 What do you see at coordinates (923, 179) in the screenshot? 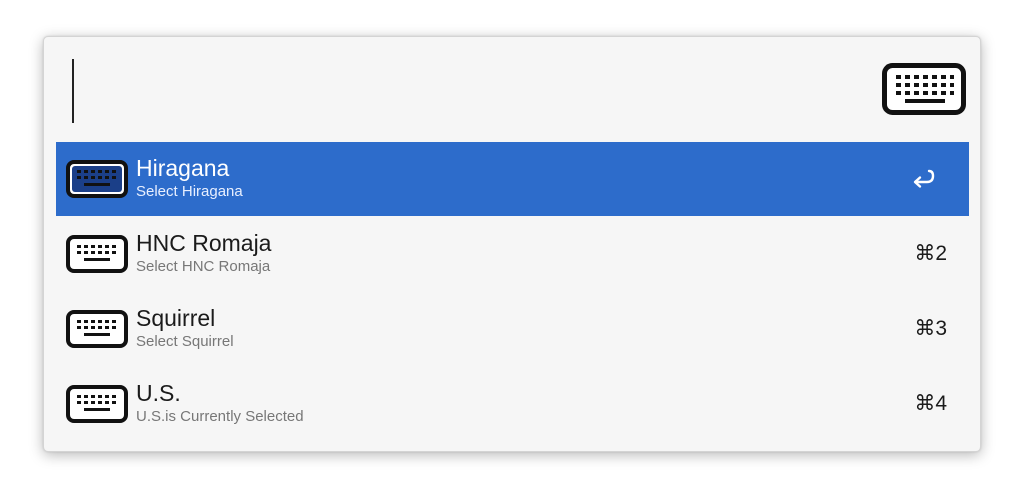
I see `return-key-icon` at bounding box center [923, 179].